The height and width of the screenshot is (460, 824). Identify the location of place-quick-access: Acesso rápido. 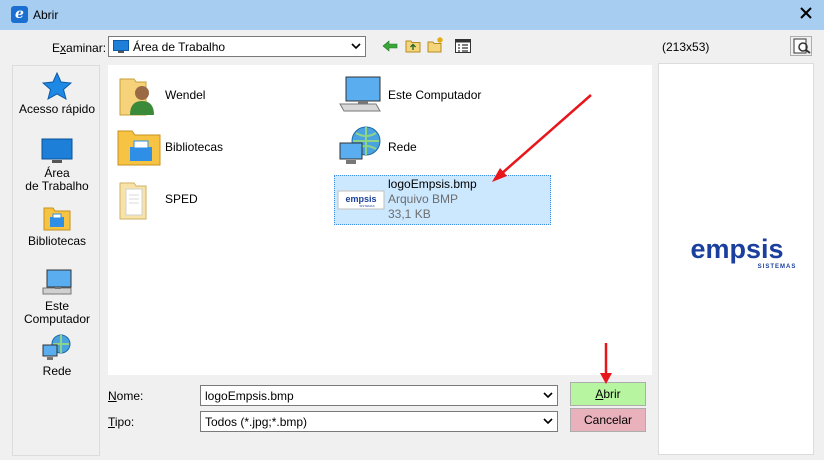
(57, 94).